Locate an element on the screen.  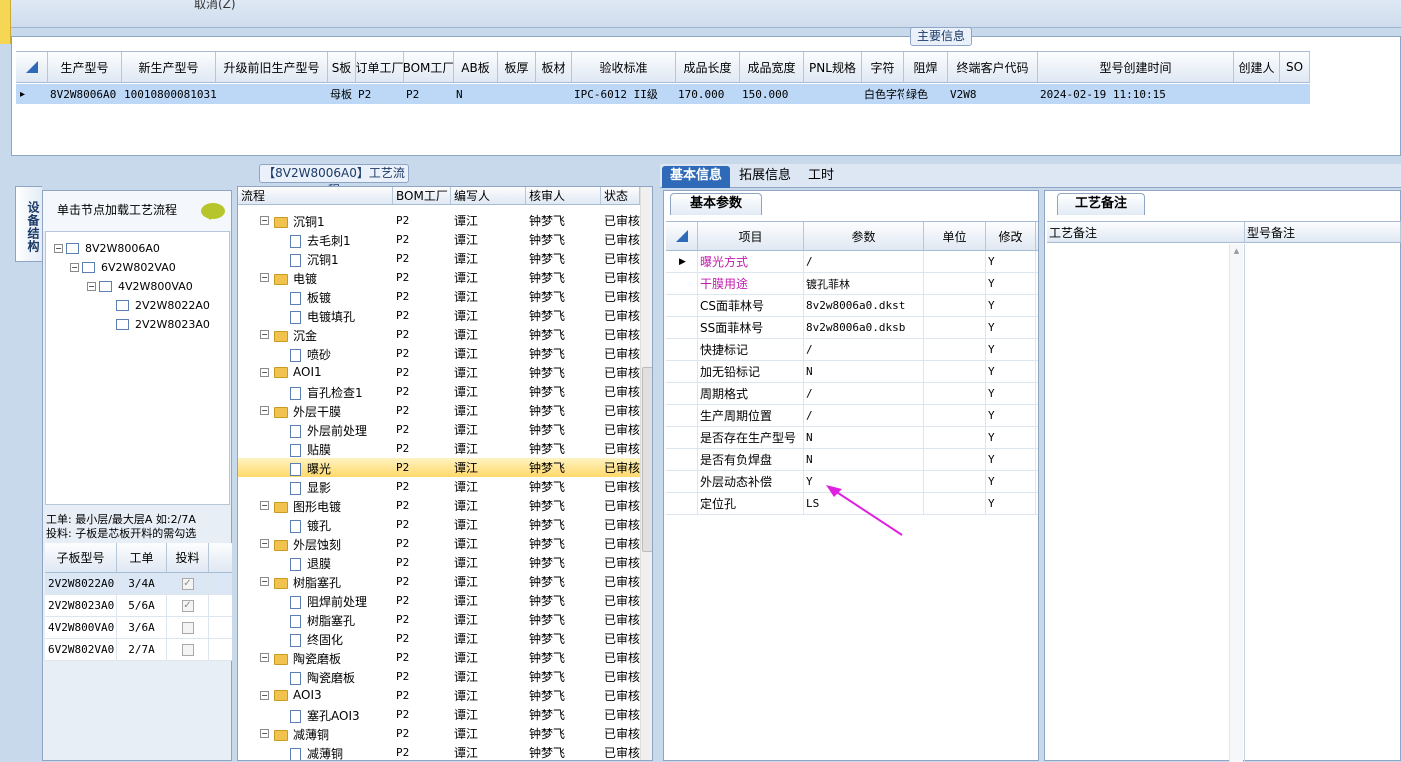
table-row: 4V2W800VA0 3/6A is located at coordinates (139, 628).